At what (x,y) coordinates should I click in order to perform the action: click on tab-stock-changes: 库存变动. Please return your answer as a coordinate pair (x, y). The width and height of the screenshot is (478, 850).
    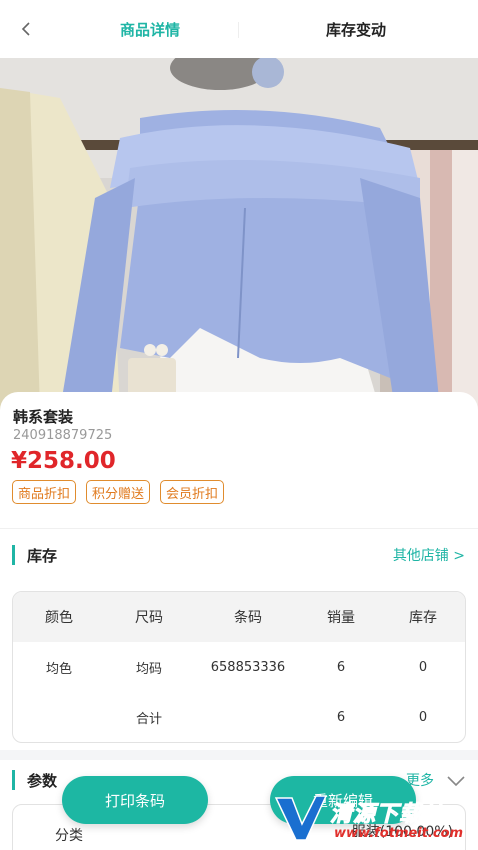
    Looking at the image, I should click on (356, 29).